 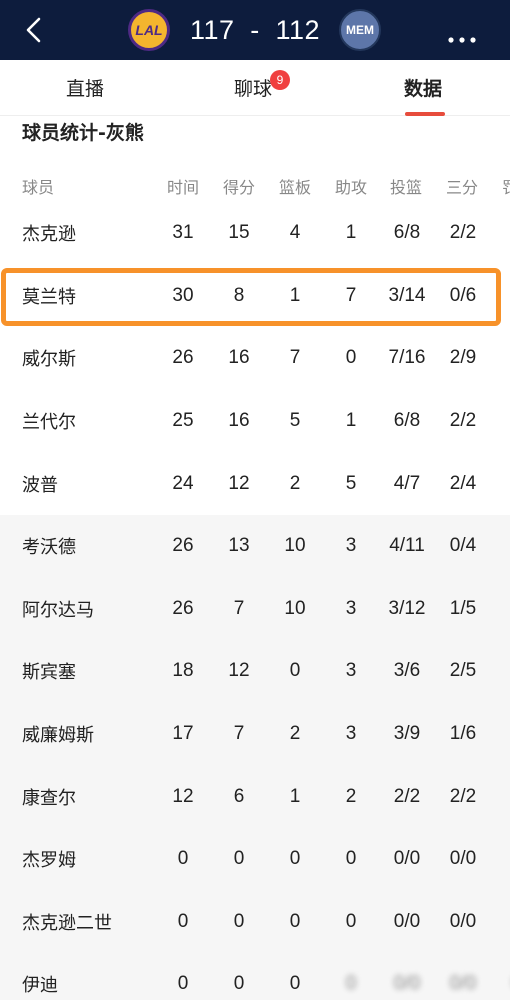 I want to click on stat-points: 7, so click(x=239, y=734).